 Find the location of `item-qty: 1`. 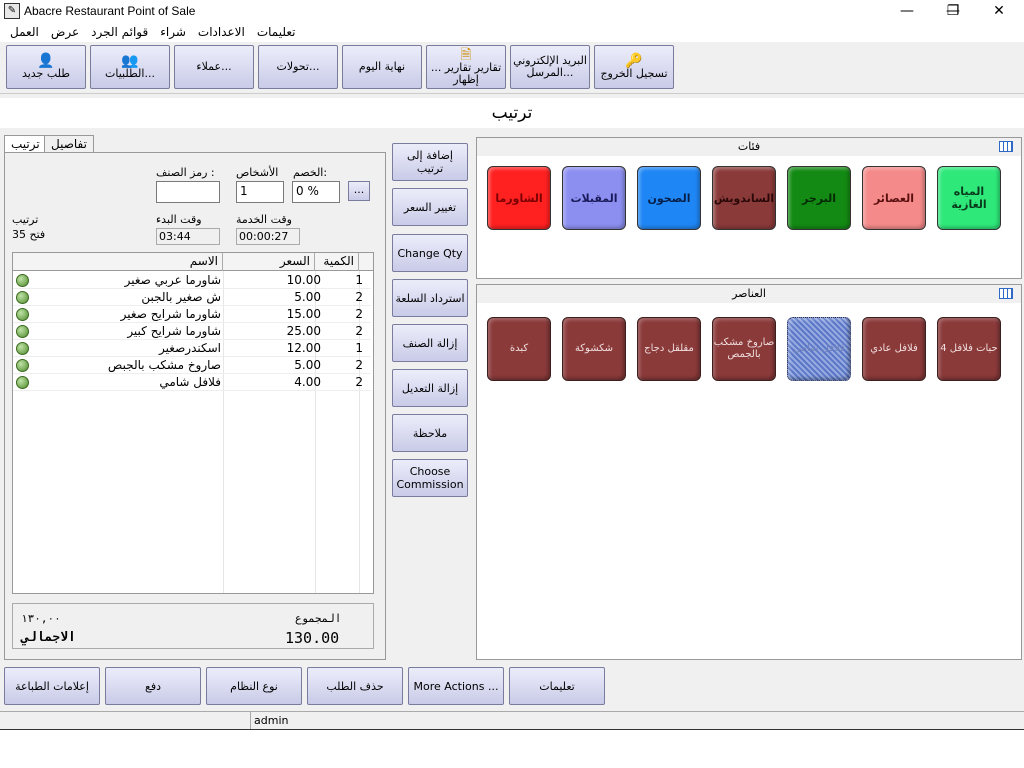

item-qty: 1 is located at coordinates (359, 280).